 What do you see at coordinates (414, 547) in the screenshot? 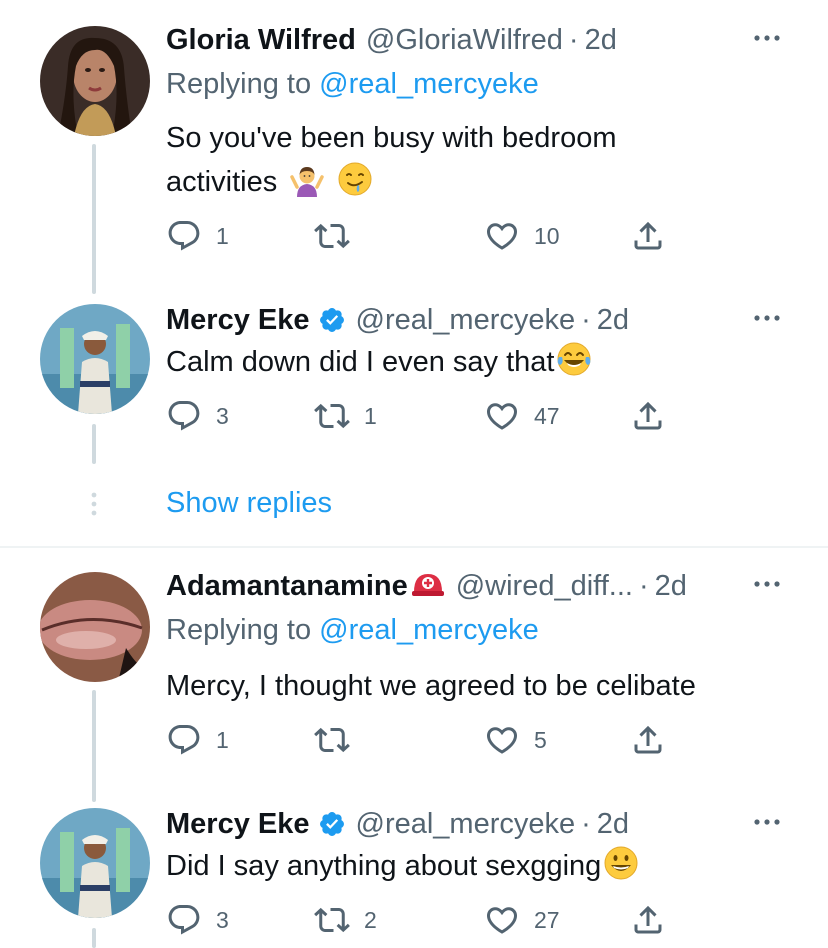
I see `divider` at bounding box center [414, 547].